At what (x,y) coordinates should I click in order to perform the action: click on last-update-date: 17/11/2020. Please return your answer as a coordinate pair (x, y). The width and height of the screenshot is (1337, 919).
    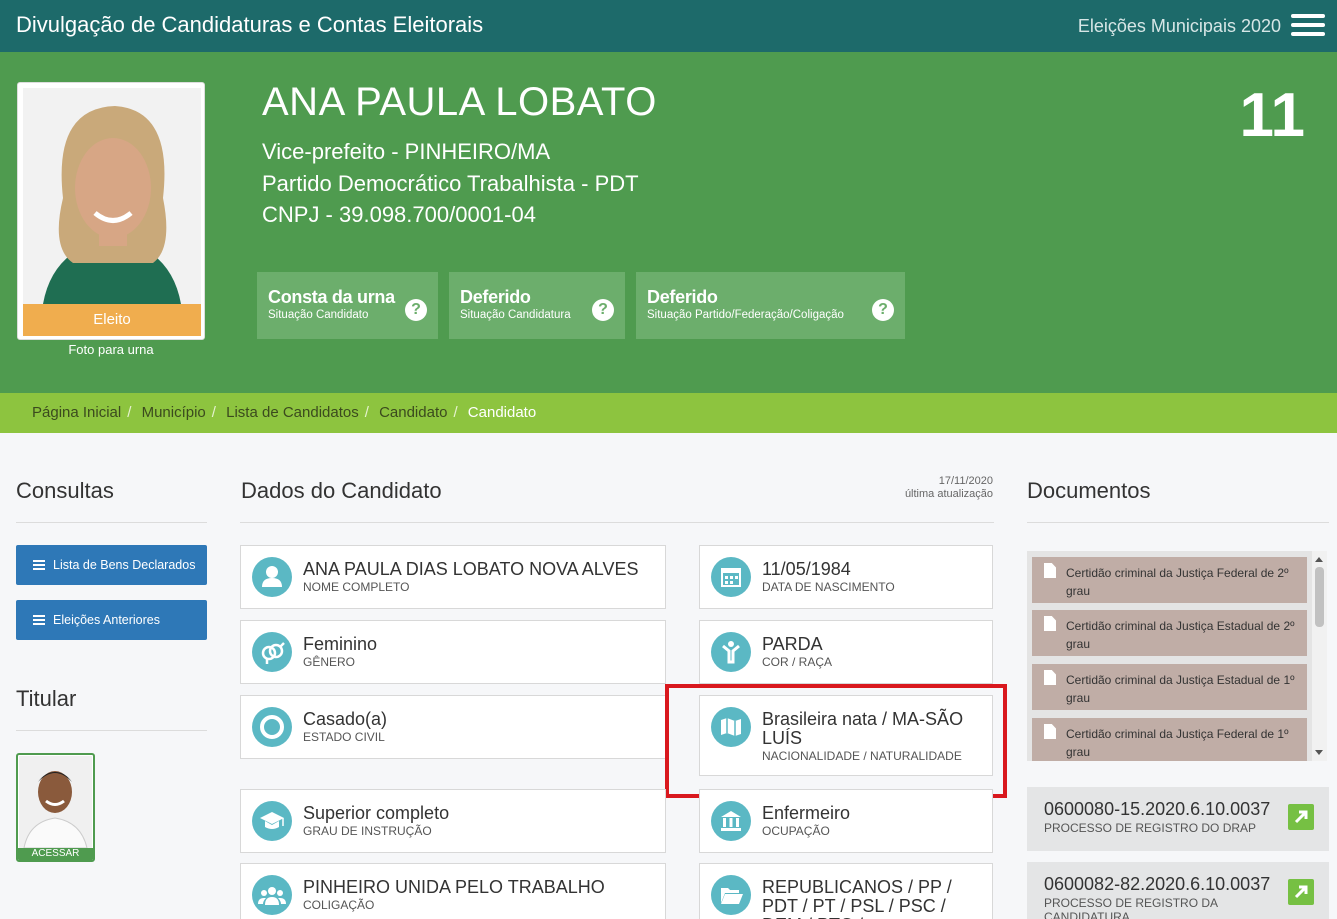
    Looking at the image, I should click on (965, 481).